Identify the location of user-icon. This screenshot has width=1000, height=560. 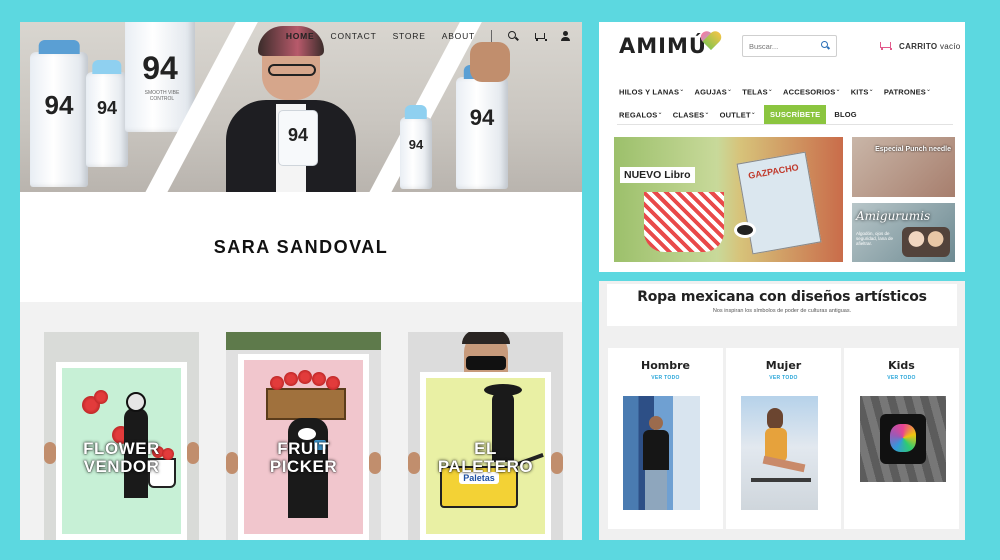
(565, 36).